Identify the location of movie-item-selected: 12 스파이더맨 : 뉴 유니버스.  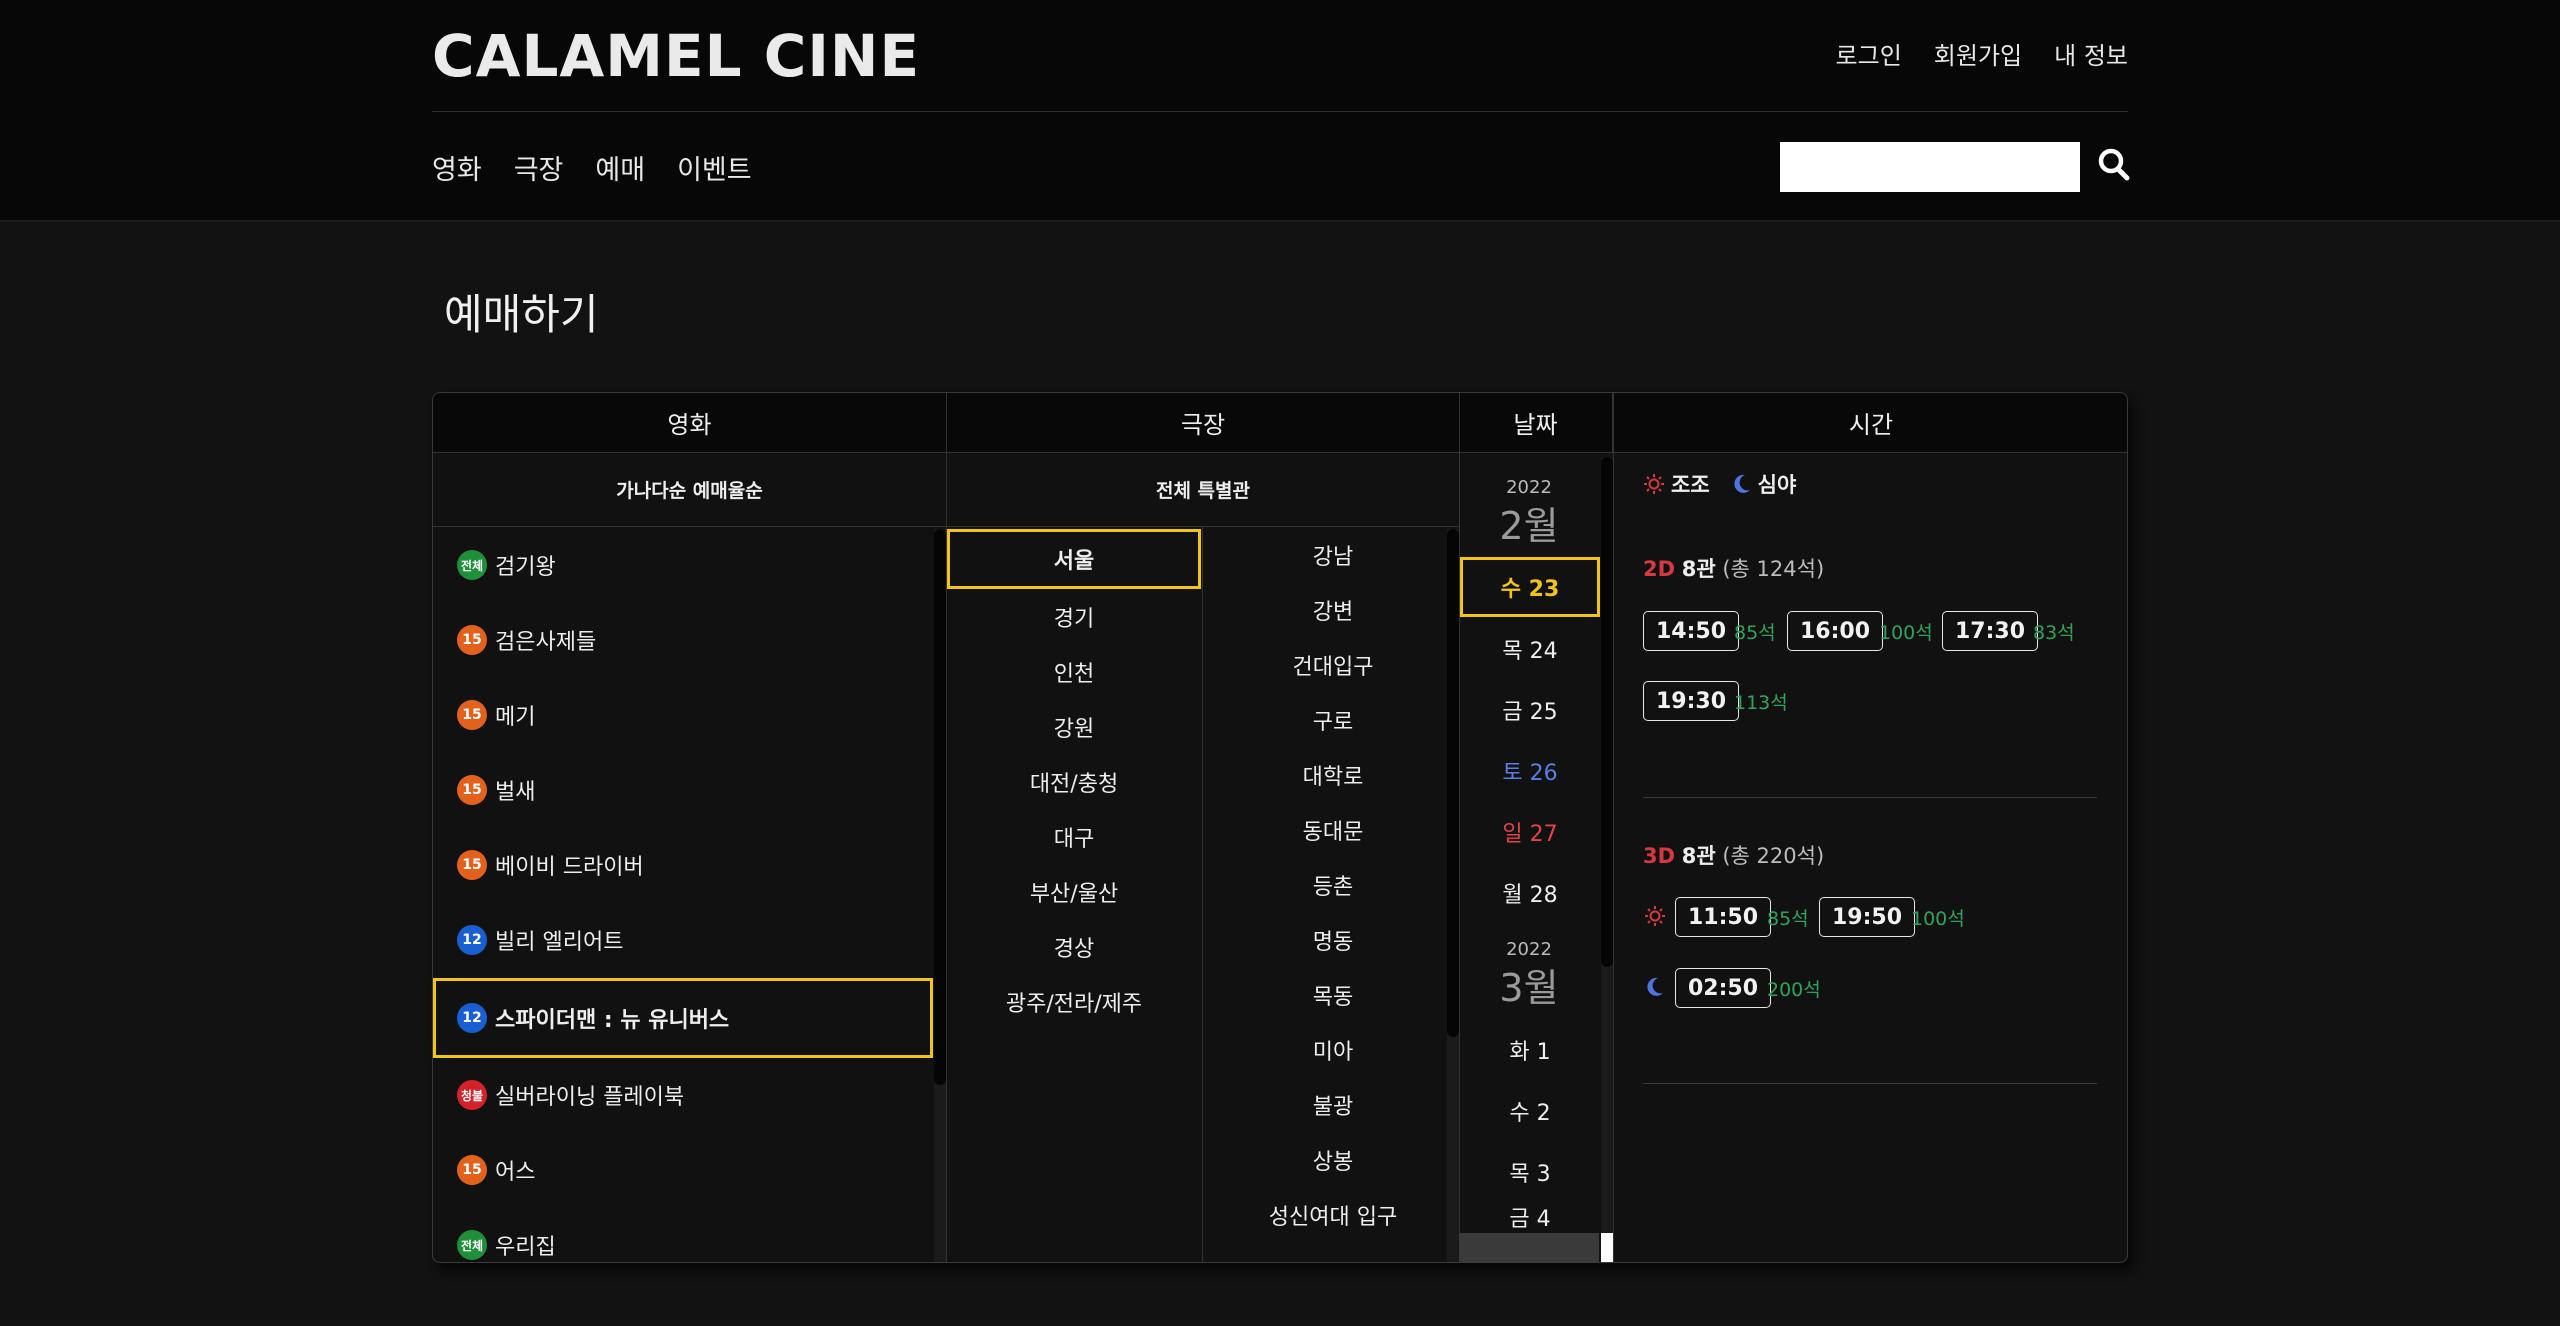
(683, 1018).